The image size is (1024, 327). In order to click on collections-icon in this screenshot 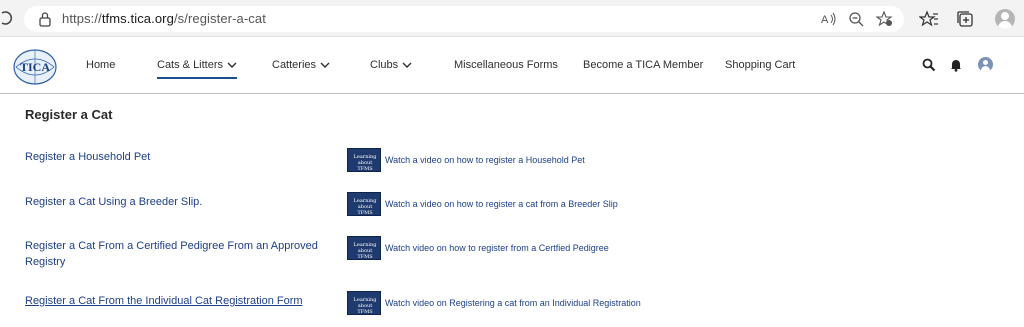, I will do `click(965, 19)`.